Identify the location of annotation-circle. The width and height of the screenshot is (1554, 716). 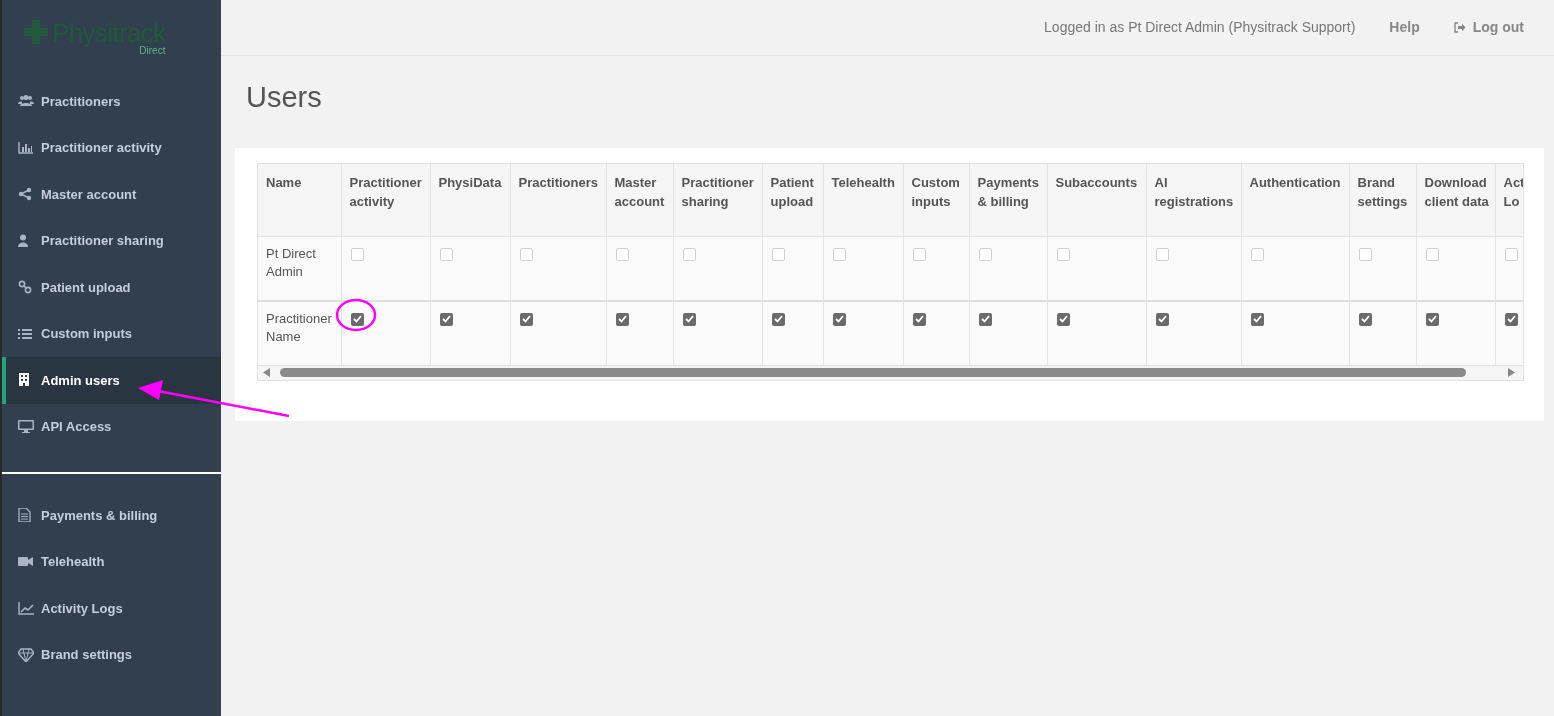
(356, 315).